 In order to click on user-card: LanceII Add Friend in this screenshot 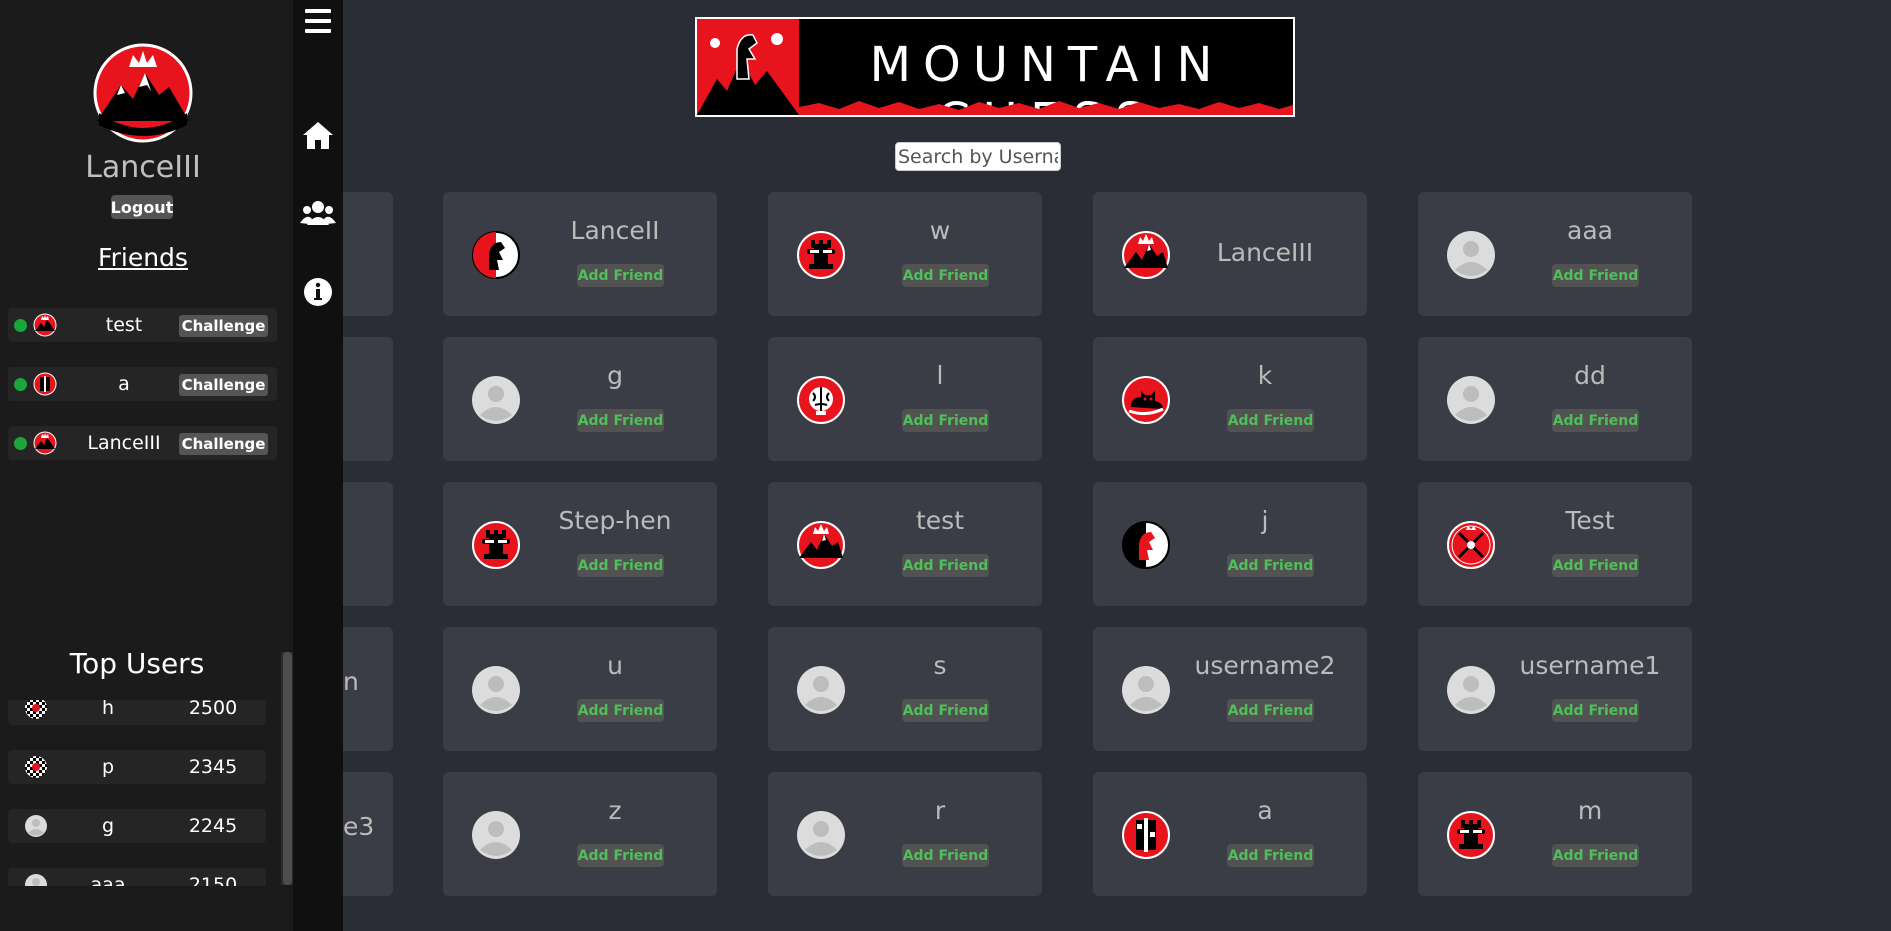, I will do `click(580, 254)`.